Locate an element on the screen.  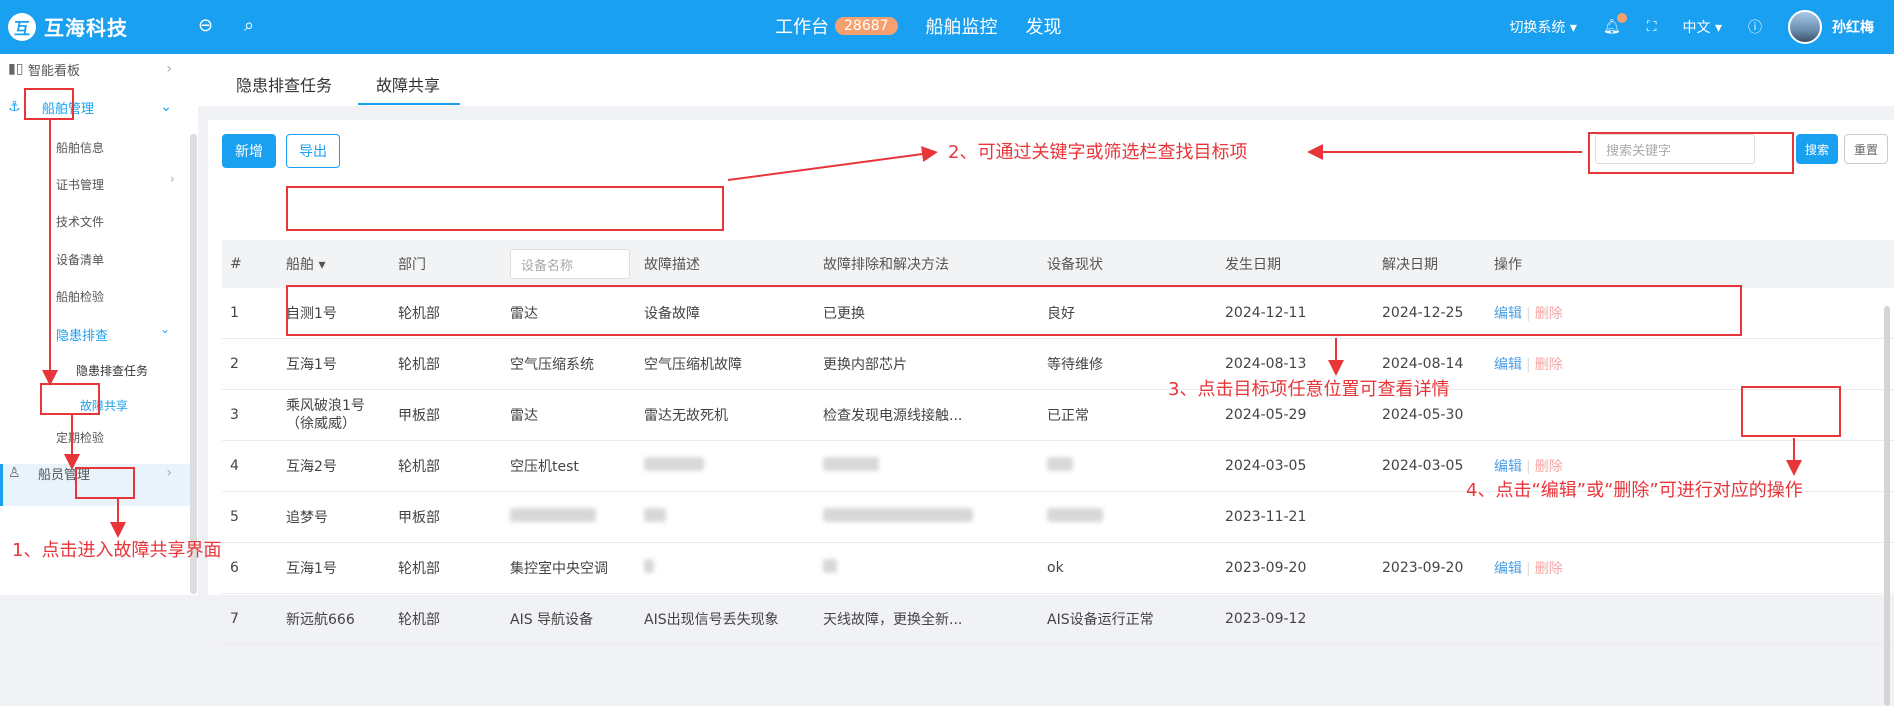
sidebar-item-ship-info: 船舶信息 is located at coordinates (80, 147).